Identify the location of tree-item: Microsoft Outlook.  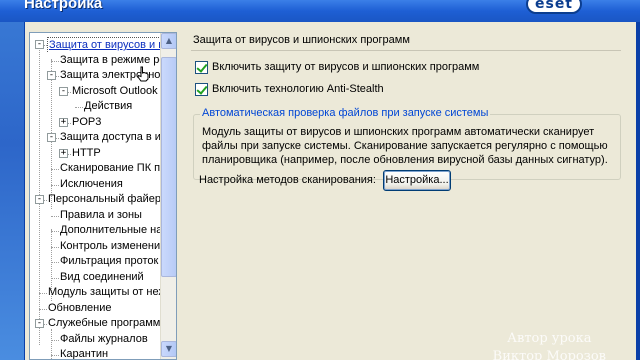
(116, 91).